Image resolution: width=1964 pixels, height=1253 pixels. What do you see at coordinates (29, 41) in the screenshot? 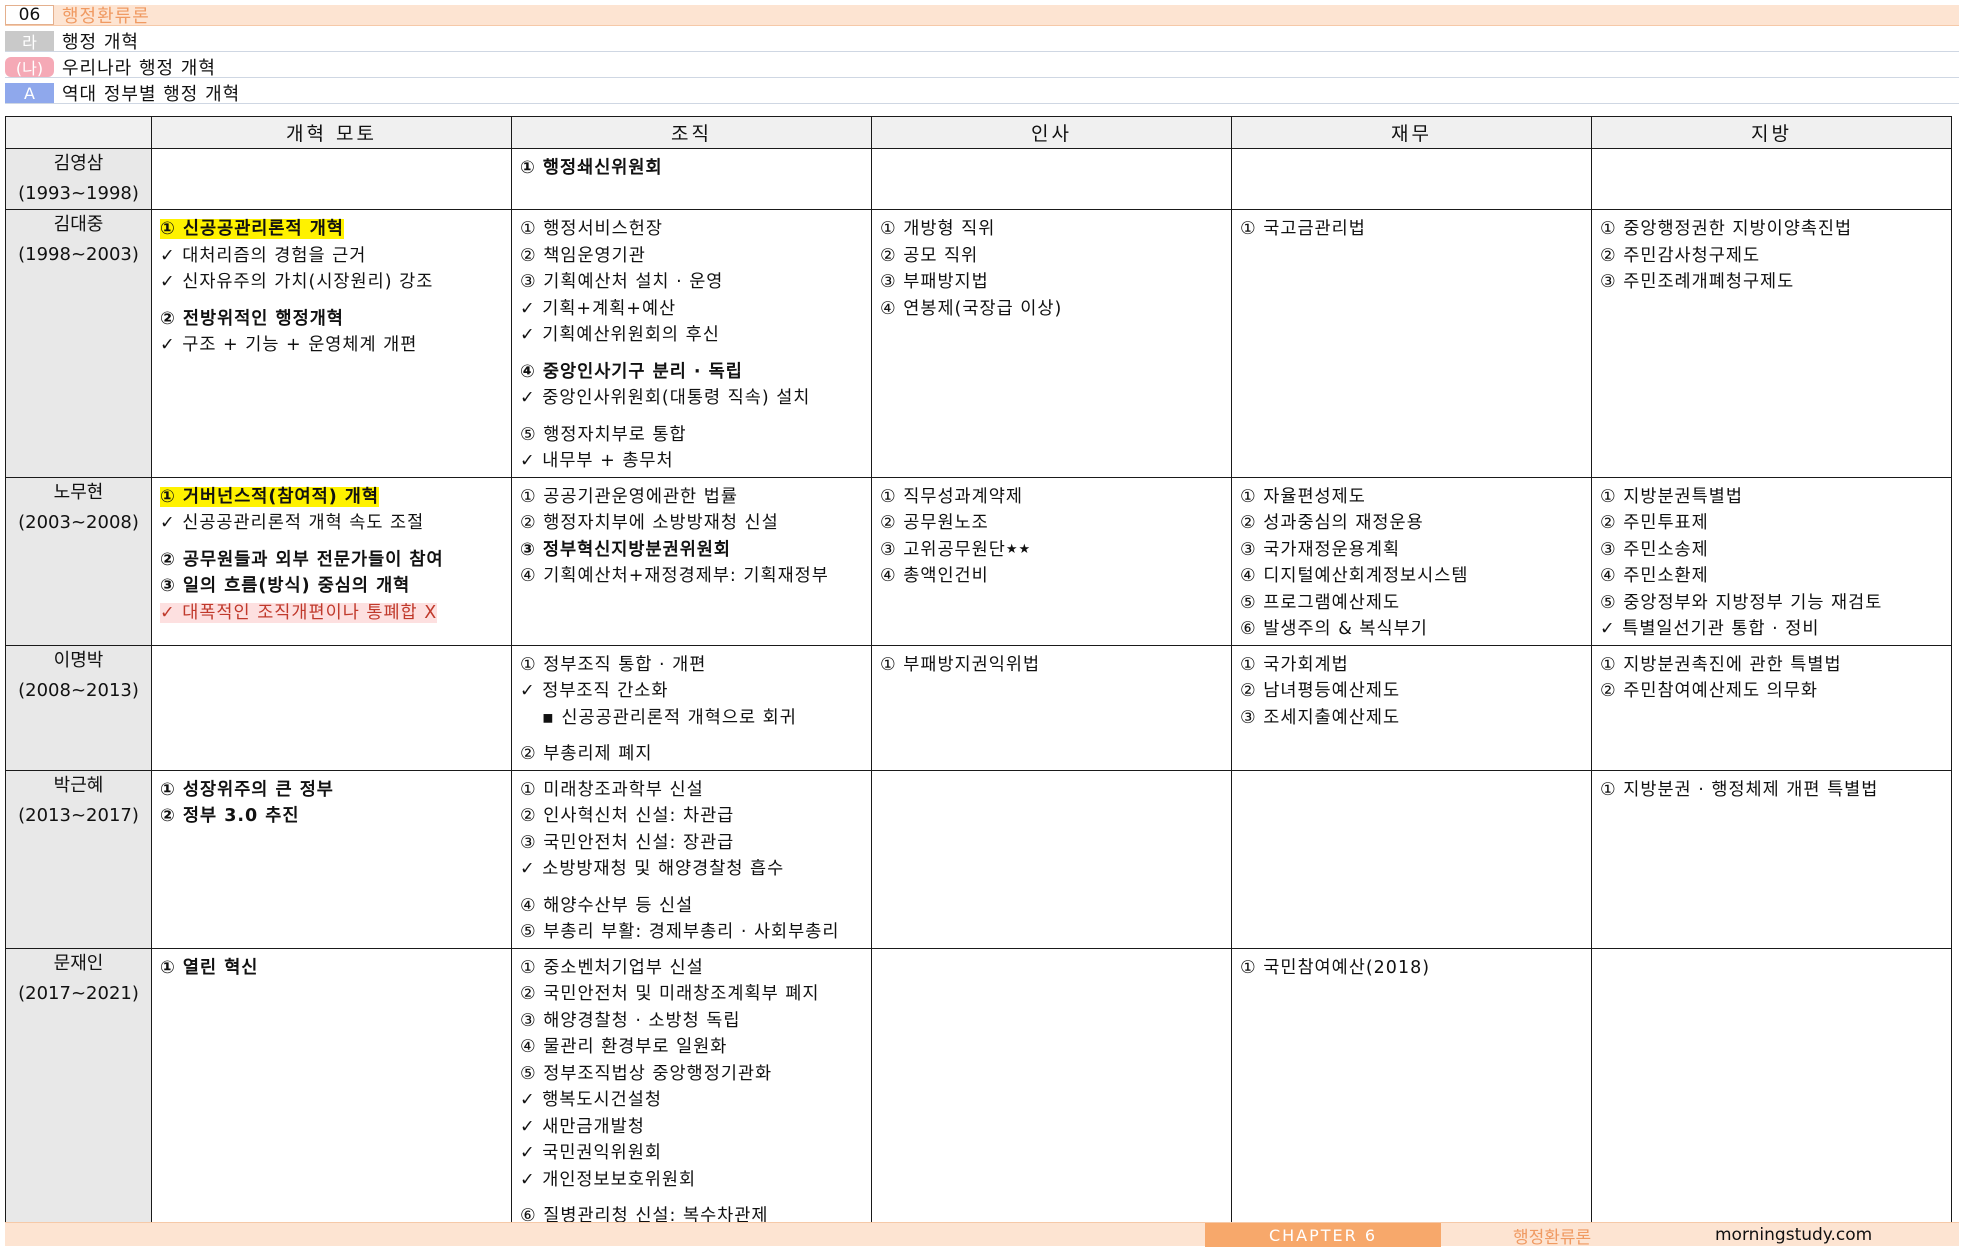
I see `section-label: 라` at bounding box center [29, 41].